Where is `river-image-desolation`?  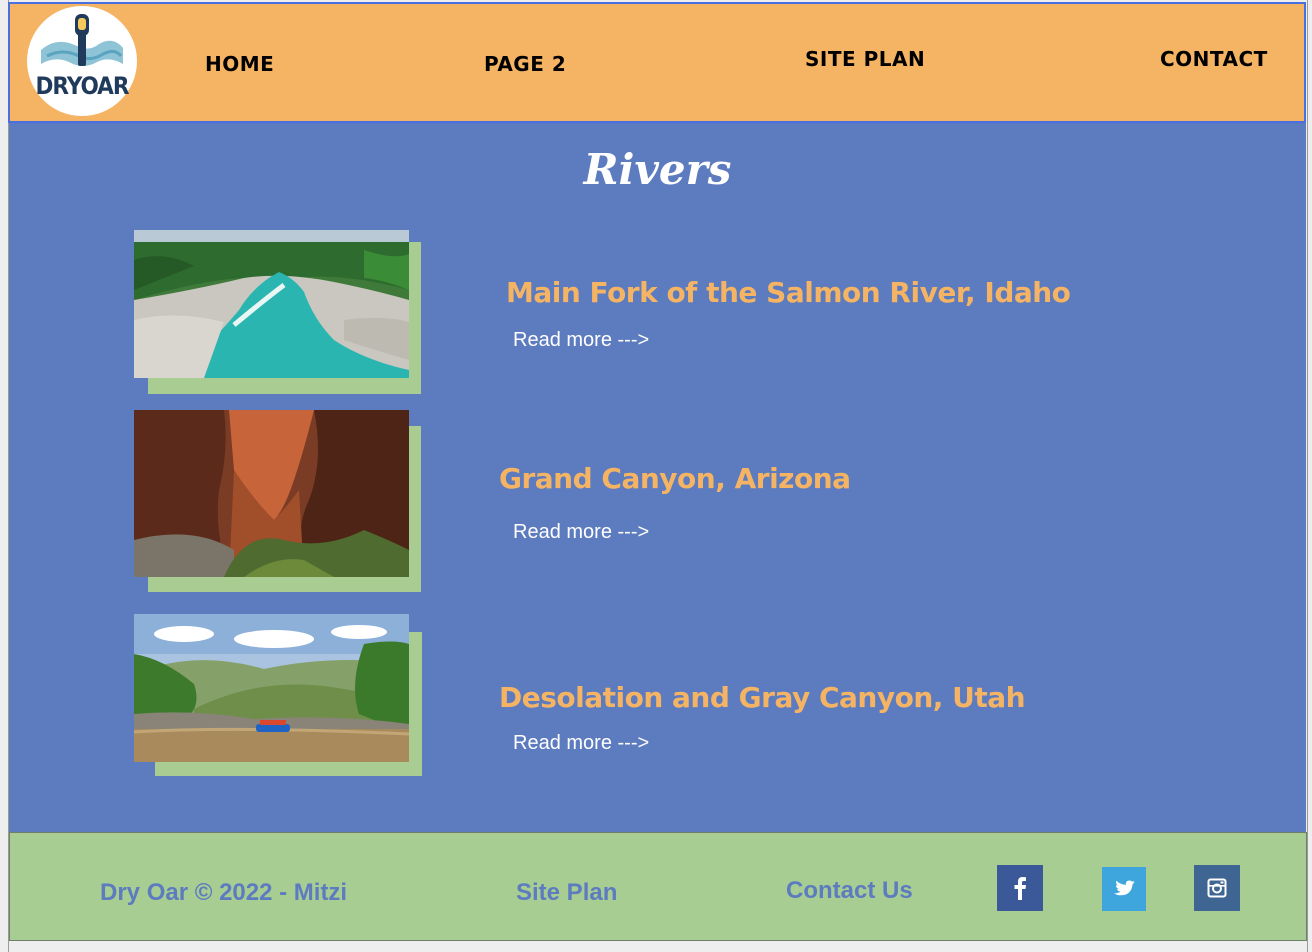
river-image-desolation is located at coordinates (278, 695).